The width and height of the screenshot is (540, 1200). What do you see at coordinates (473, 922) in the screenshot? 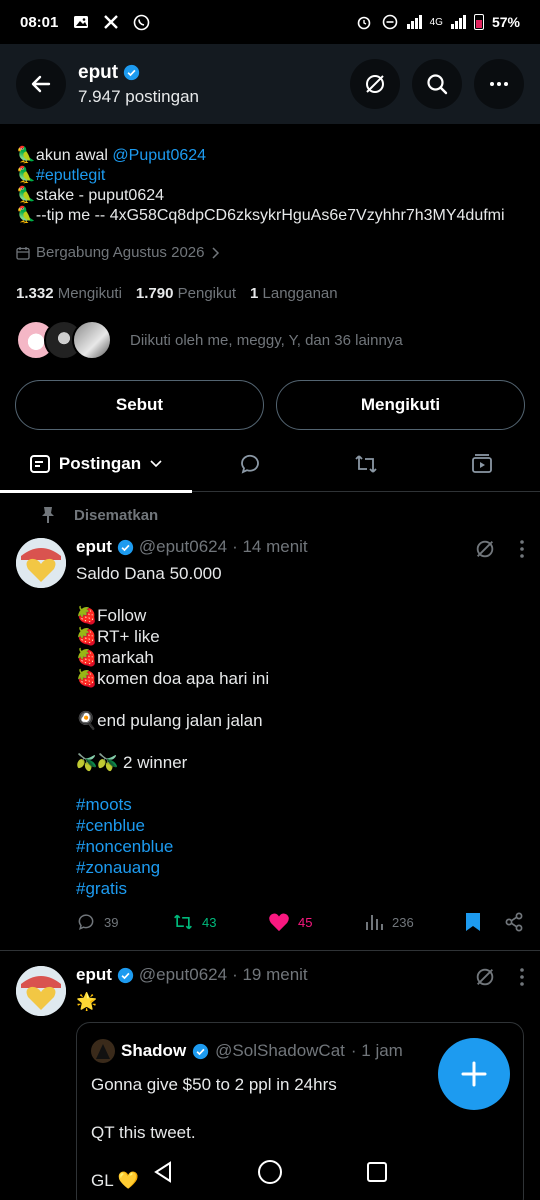
I see `bookmark-icon` at bounding box center [473, 922].